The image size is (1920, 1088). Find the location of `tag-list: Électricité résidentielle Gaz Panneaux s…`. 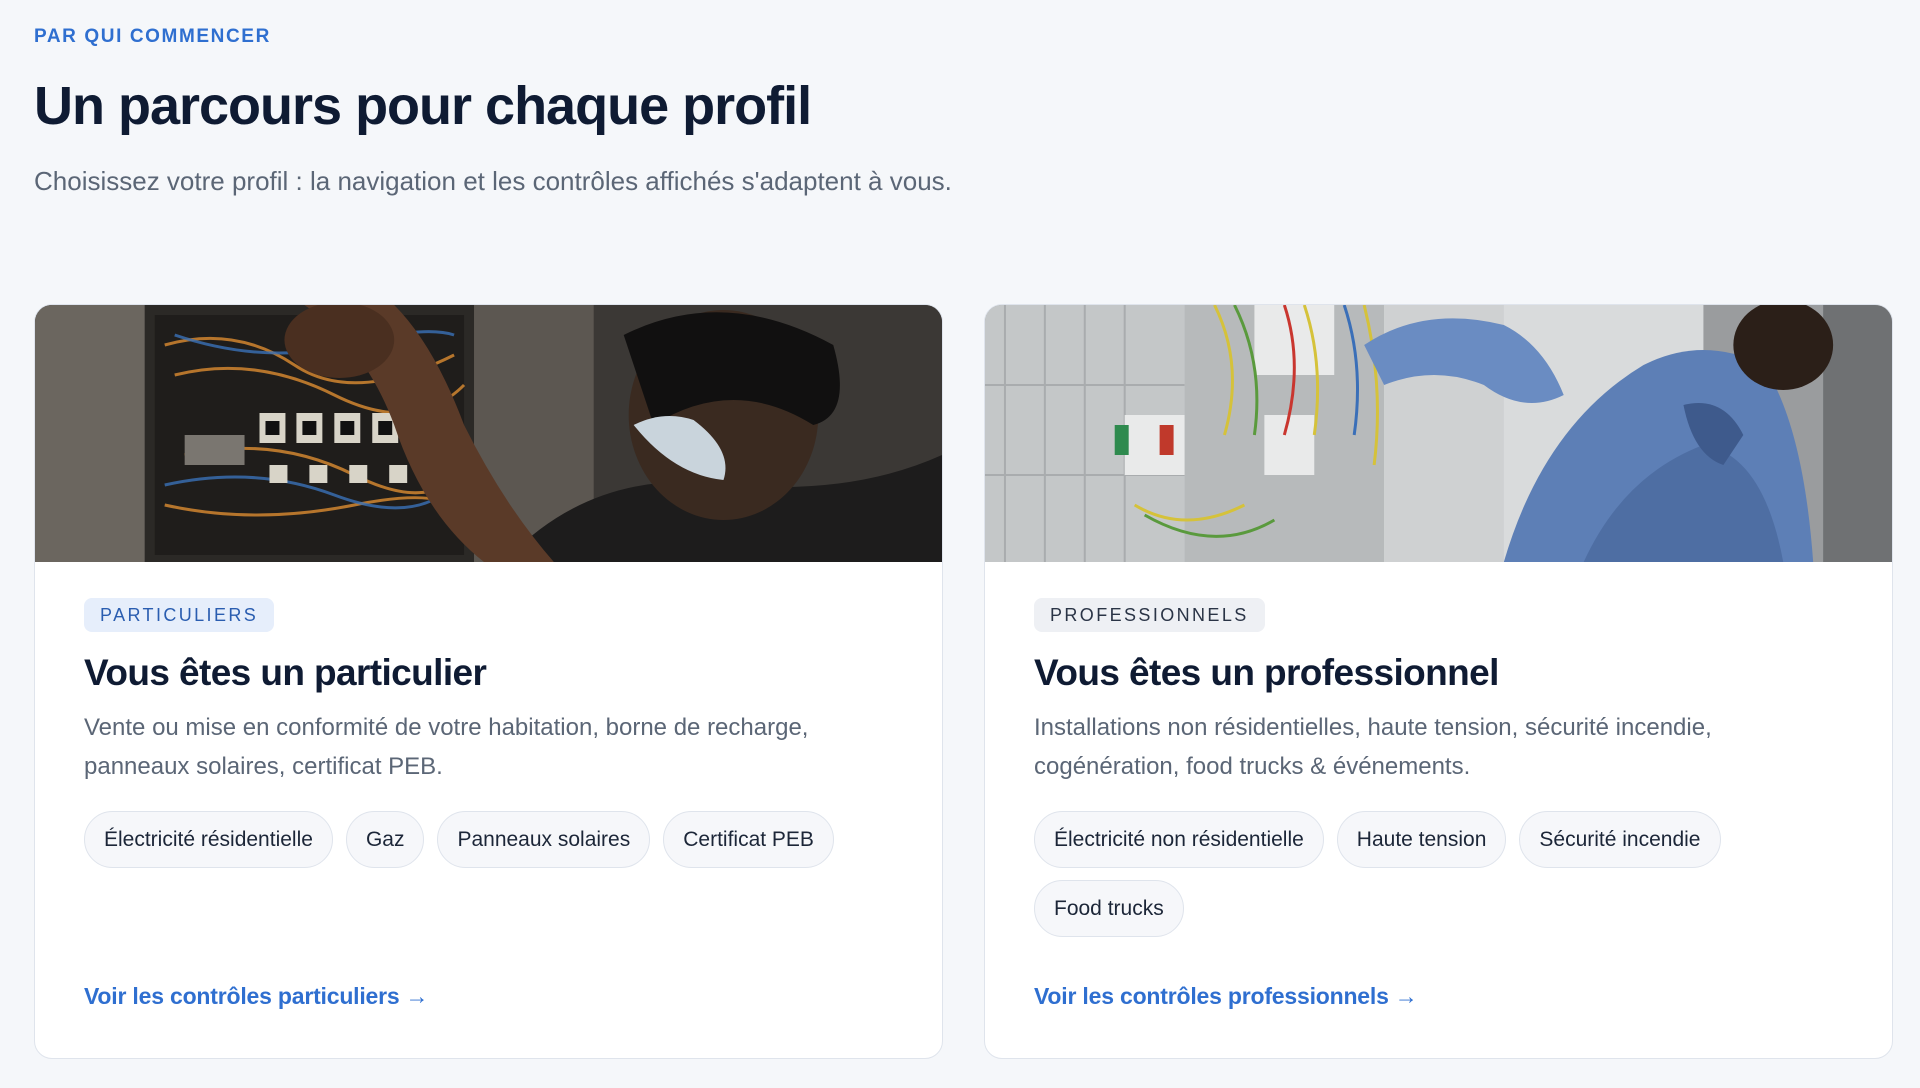

tag-list: Électricité résidentielle Gaz Panneaux s… is located at coordinates (494, 839).